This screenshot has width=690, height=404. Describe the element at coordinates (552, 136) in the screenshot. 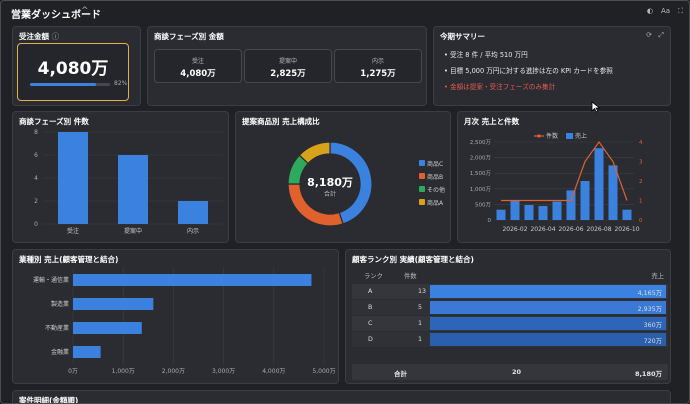

I see `legend-label: 件数` at that location.